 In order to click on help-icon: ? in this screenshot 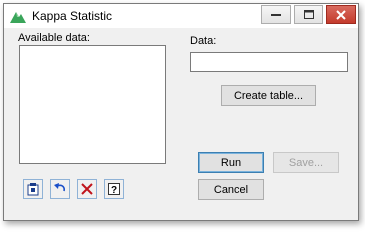, I will do `click(114, 189)`.